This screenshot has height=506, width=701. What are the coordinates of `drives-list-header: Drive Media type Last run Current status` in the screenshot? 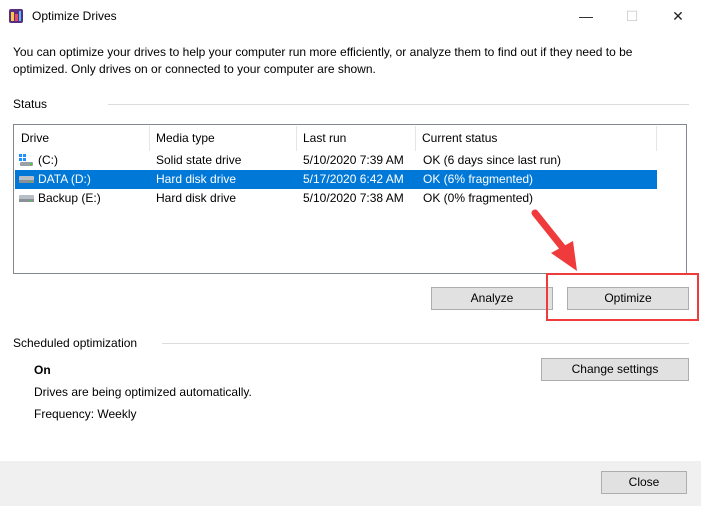 It's located at (350, 138).